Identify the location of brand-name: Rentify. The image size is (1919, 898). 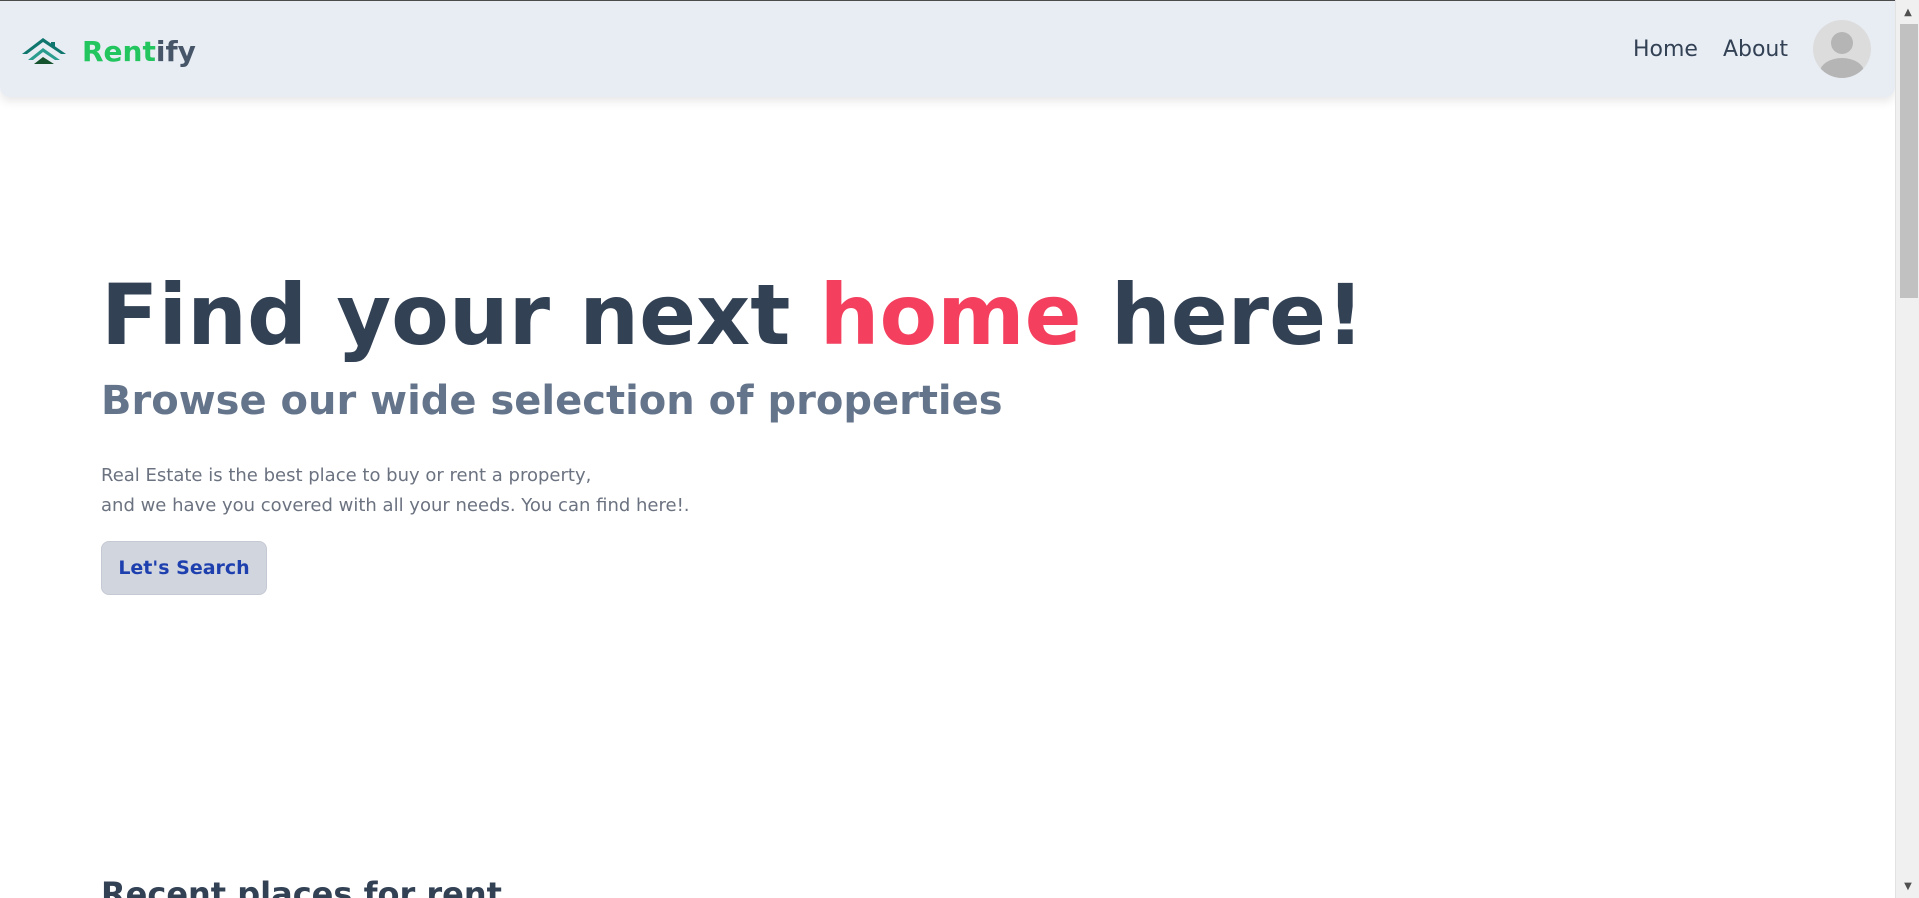
(139, 51).